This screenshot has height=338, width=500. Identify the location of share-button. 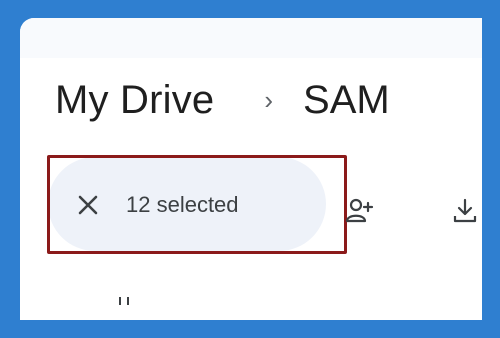
(360, 211).